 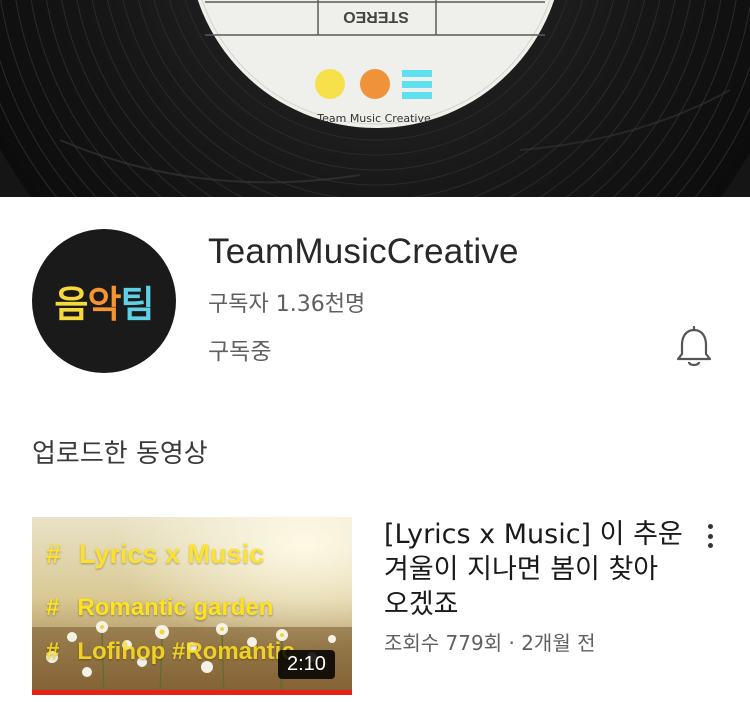 What do you see at coordinates (306, 664) in the screenshot?
I see `video-duration-badge: 2:10` at bounding box center [306, 664].